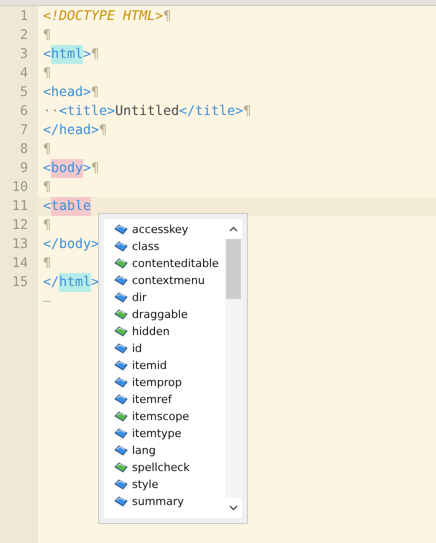 The width and height of the screenshot is (436, 543). What do you see at coordinates (23, 17) in the screenshot?
I see `line-number: 1` at bounding box center [23, 17].